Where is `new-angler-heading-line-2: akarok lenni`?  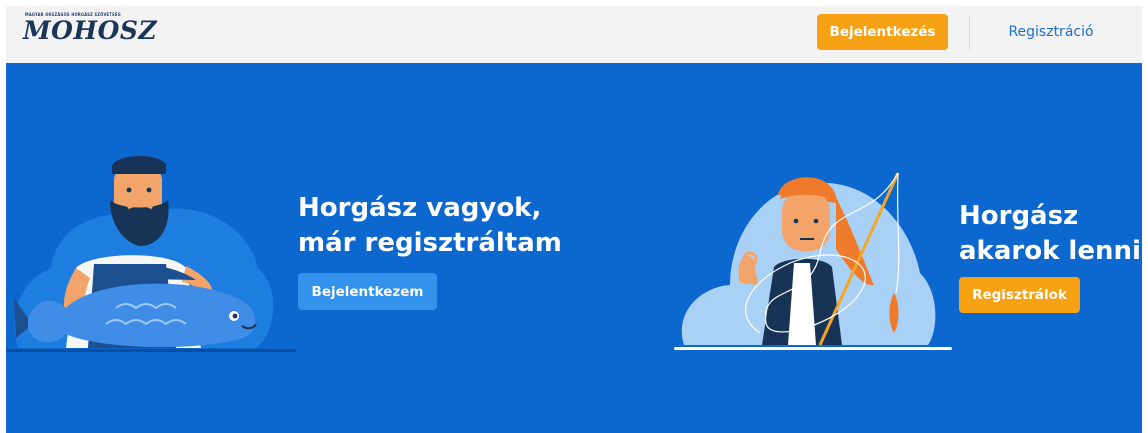 new-angler-heading-line-2: akarok lenni is located at coordinates (1050, 251).